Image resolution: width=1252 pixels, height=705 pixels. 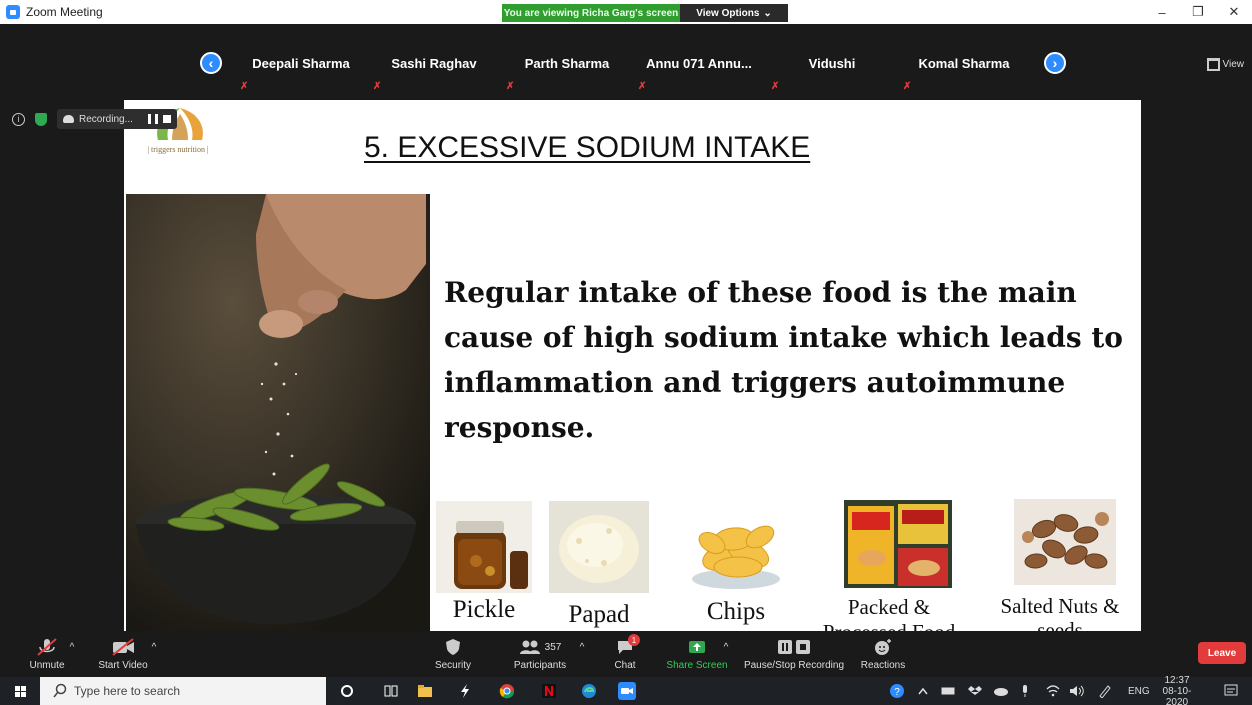 I want to click on speaker-icon, so click(x=1077, y=691).